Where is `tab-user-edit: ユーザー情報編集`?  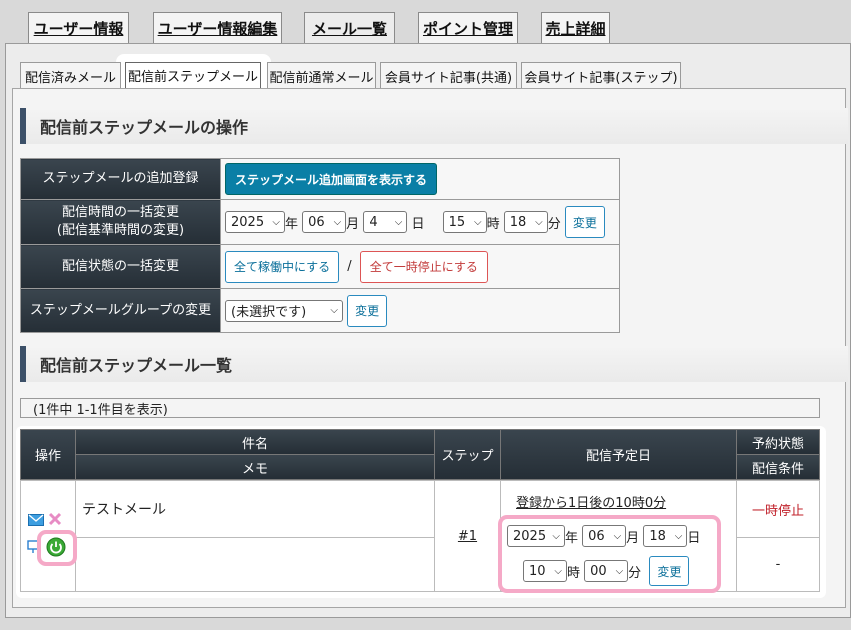
tab-user-edit: ユーザー情報編集 is located at coordinates (217, 28).